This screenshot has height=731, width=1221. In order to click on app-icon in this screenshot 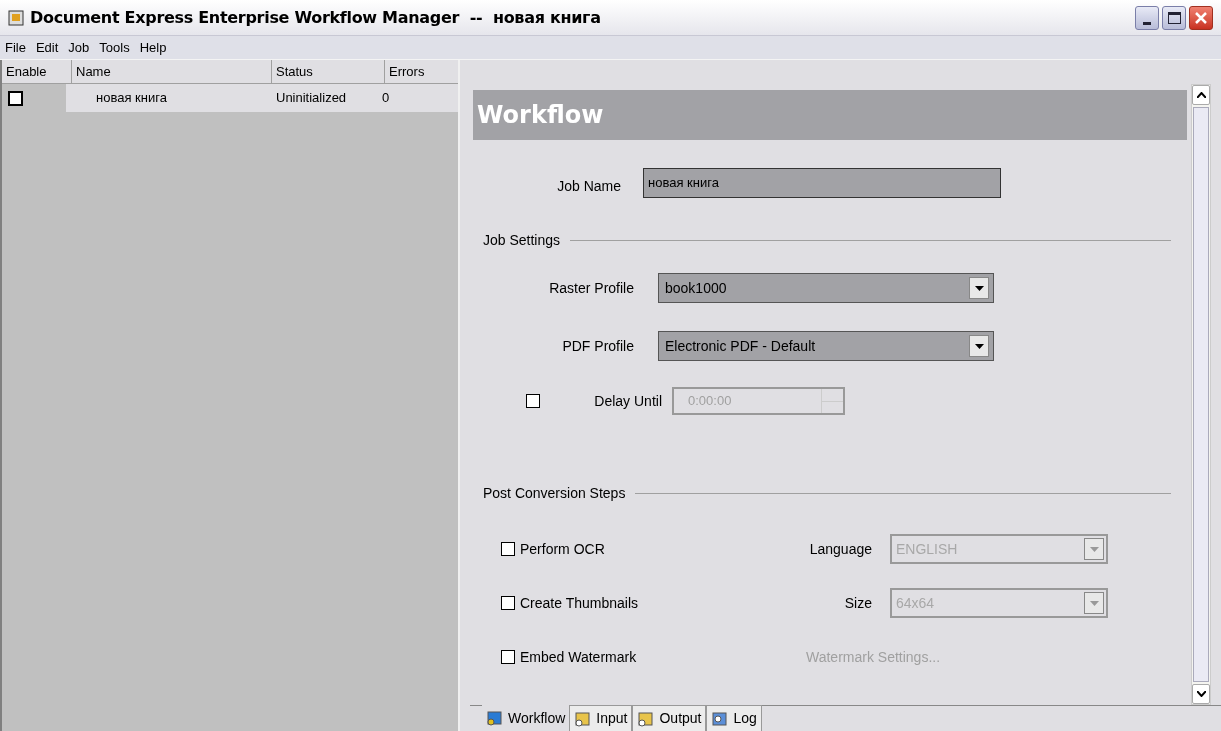, I will do `click(16, 17)`.